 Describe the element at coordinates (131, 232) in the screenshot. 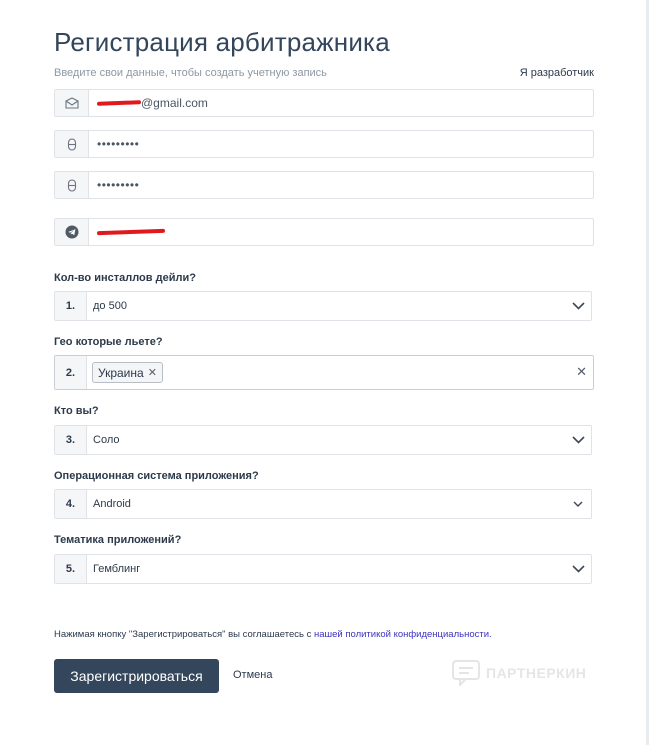

I see `redacted-telegram-handle` at that location.